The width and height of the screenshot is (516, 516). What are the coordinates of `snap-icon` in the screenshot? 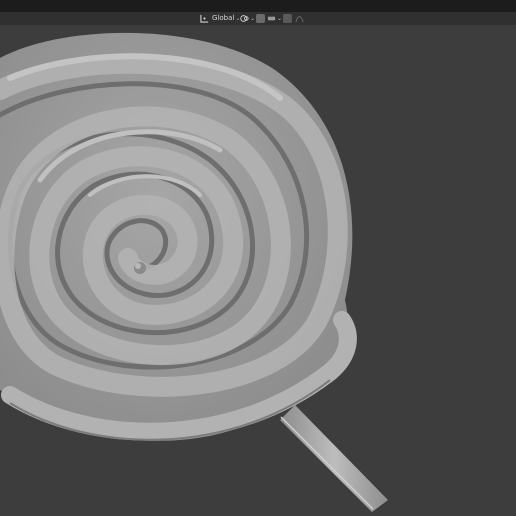 It's located at (260, 18).